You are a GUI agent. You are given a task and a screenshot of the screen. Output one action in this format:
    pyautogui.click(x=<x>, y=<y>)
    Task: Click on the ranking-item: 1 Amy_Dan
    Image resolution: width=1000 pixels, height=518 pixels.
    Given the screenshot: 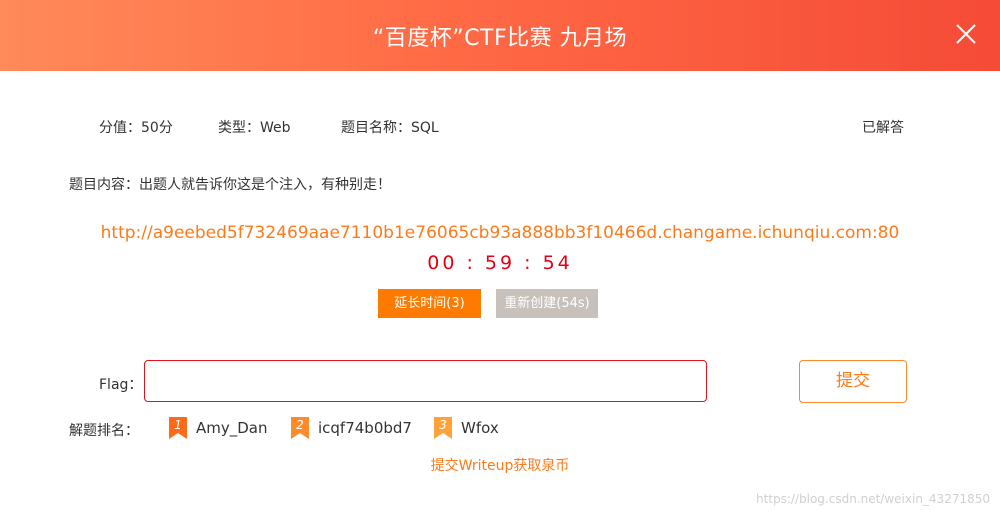 What is the action you would take?
    pyautogui.click(x=218, y=428)
    